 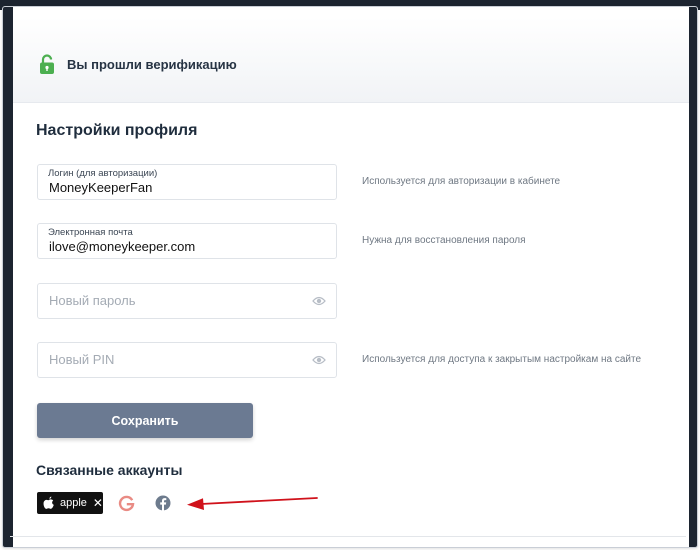 What do you see at coordinates (461, 181) in the screenshot?
I see `login-hint: Используется для авторизации в кабинете` at bounding box center [461, 181].